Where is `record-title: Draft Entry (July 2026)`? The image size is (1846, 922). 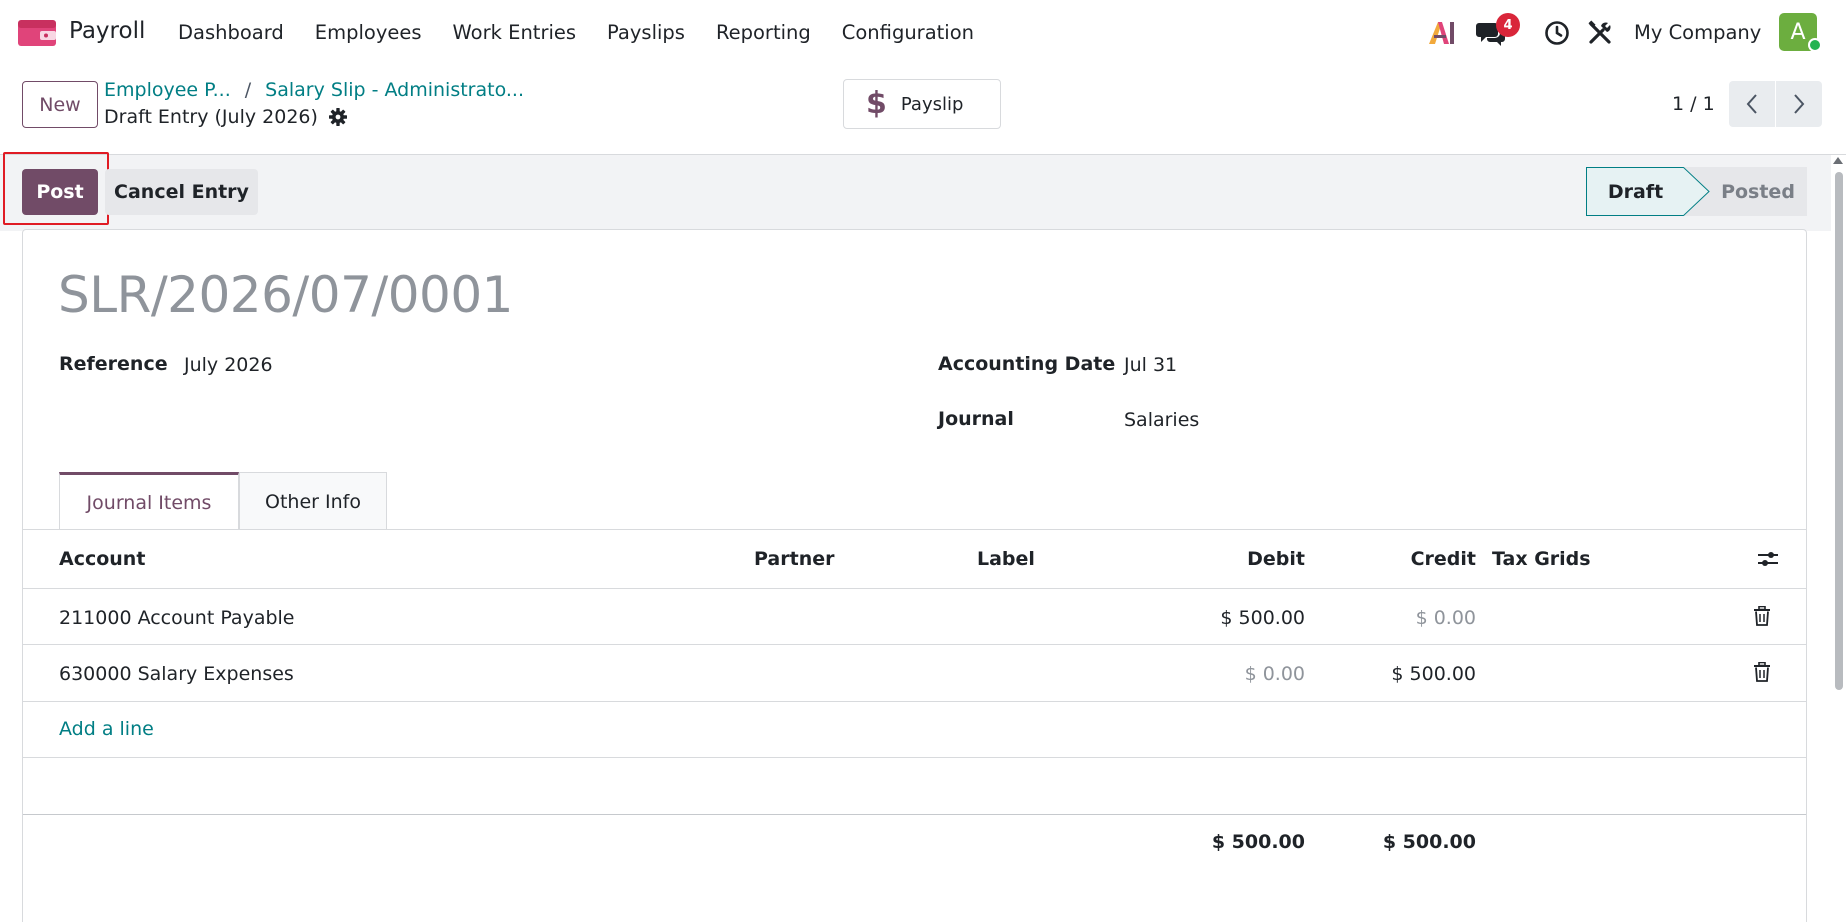 record-title: Draft Entry (July 2026) is located at coordinates (226, 117).